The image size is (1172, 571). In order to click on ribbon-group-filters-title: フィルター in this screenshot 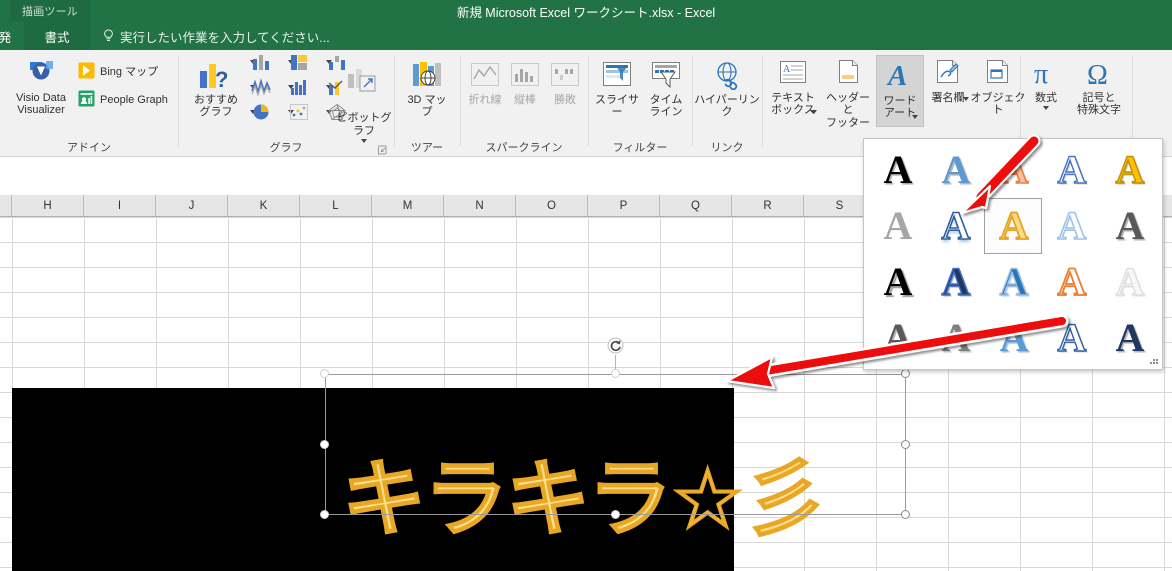, I will do `click(640, 148)`.